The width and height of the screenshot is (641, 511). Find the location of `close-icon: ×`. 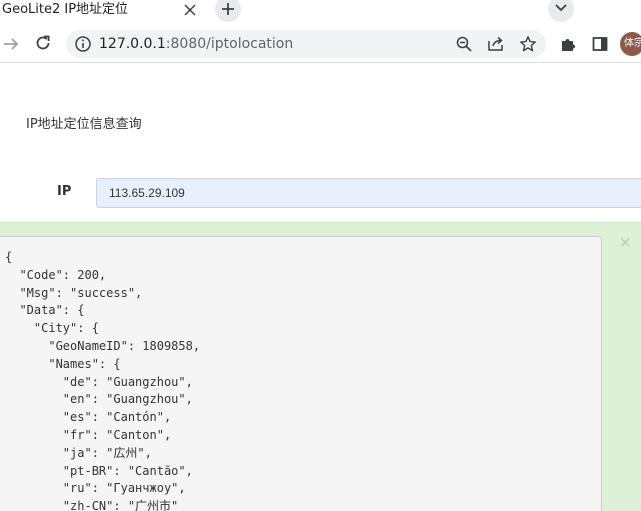

close-icon: × is located at coordinates (625, 242).